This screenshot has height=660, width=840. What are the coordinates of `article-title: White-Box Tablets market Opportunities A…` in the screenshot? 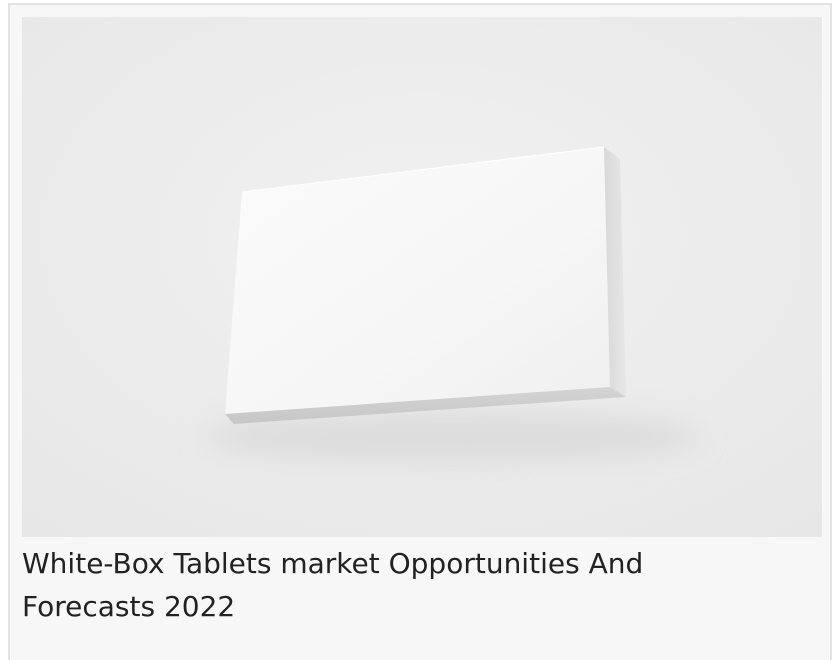 It's located at (402, 585).